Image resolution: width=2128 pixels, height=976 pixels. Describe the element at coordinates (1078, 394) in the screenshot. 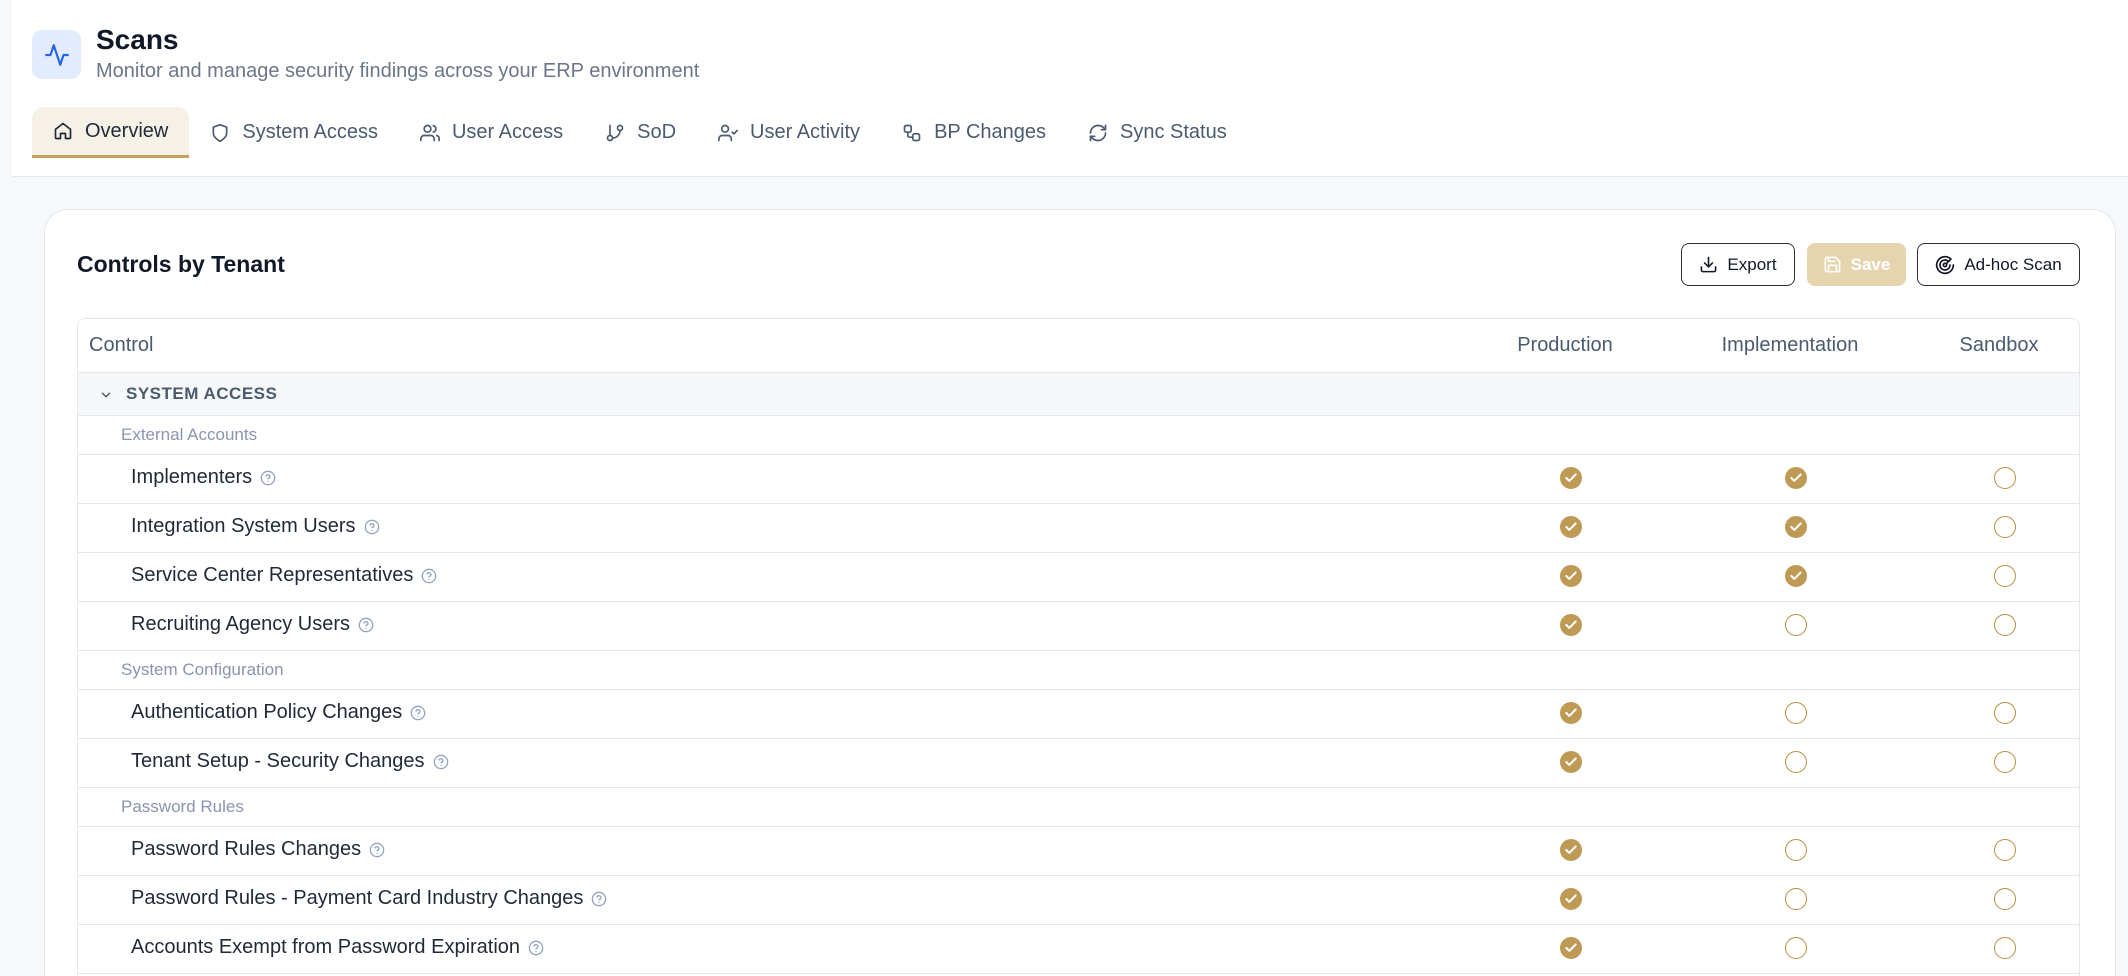

I see `section-row-system-access: SYSTEM ACCESS` at that location.